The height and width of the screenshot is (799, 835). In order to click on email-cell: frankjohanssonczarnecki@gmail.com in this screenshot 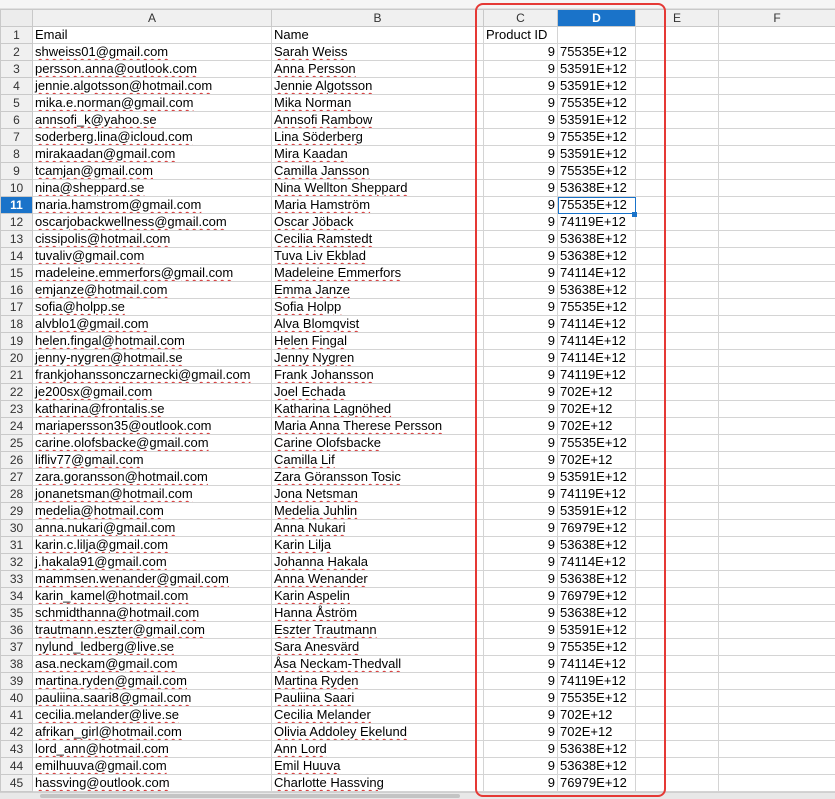, I will do `click(152, 375)`.